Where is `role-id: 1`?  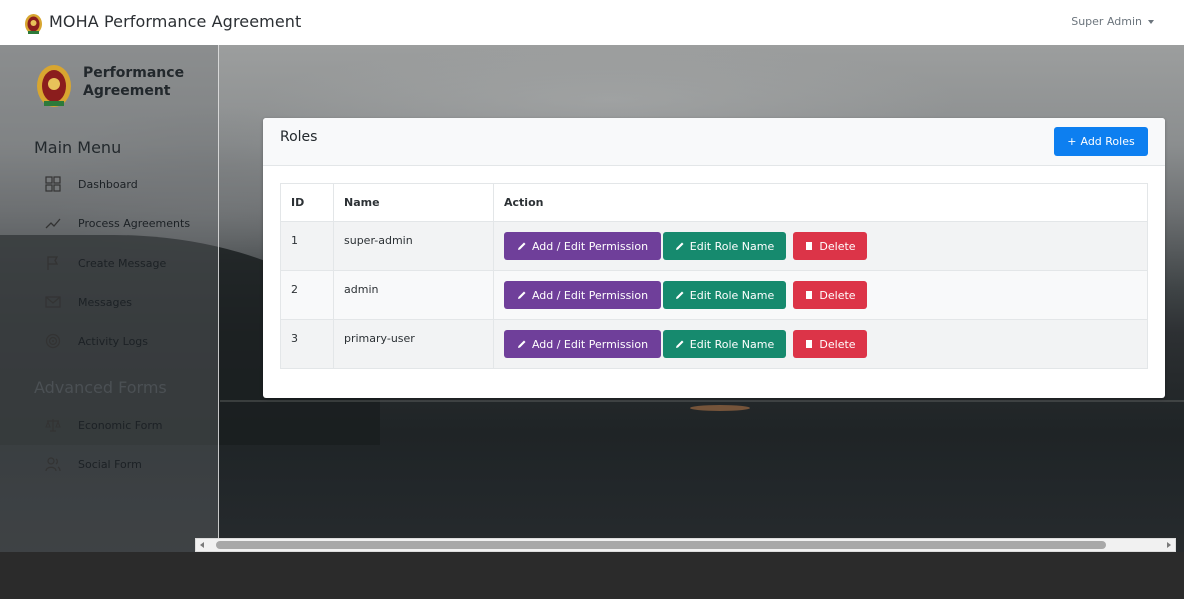 role-id: 1 is located at coordinates (307, 246).